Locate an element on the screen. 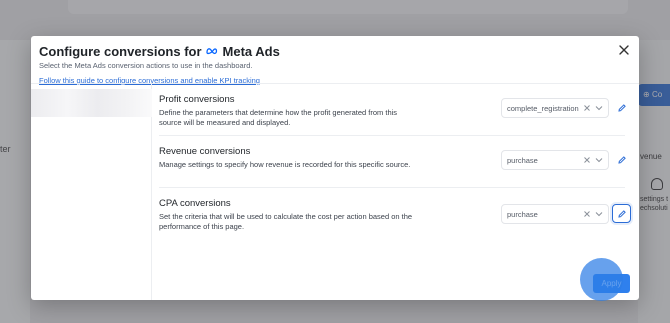 This screenshot has width=670, height=323. edit-cpa-button is located at coordinates (621, 213).